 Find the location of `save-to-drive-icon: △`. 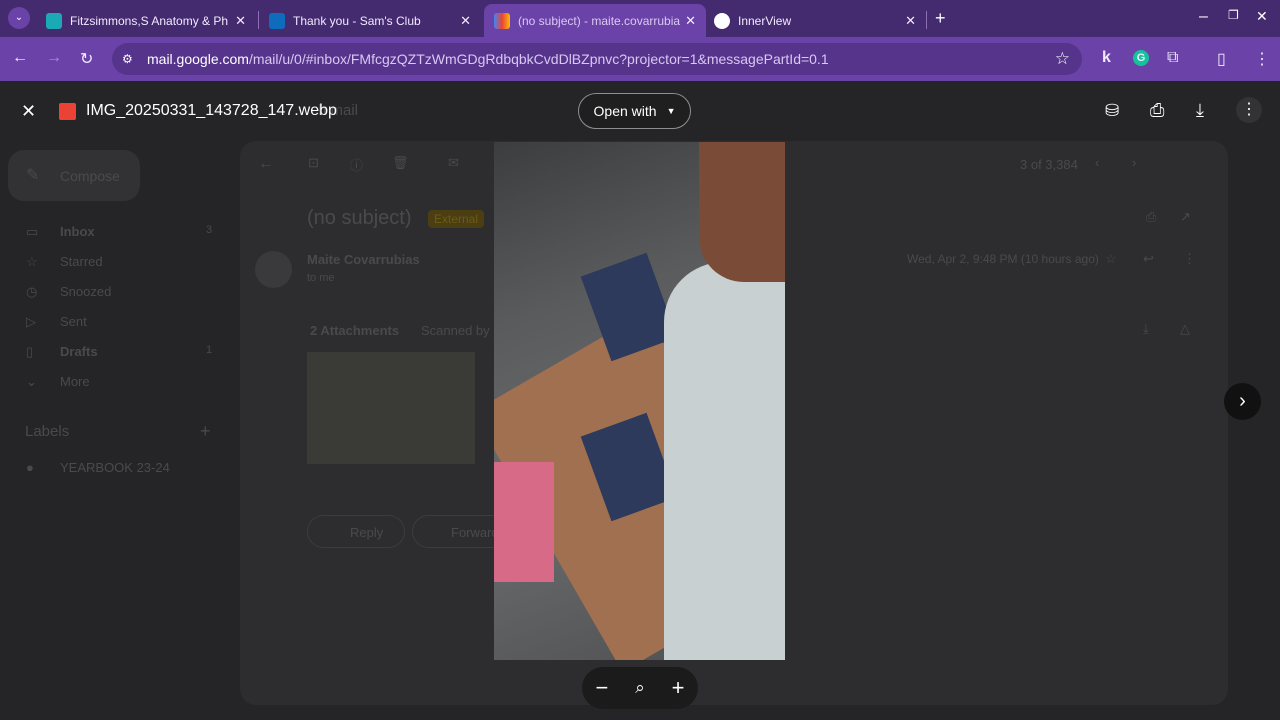

save-to-drive-icon: △ is located at coordinates (1185, 329).